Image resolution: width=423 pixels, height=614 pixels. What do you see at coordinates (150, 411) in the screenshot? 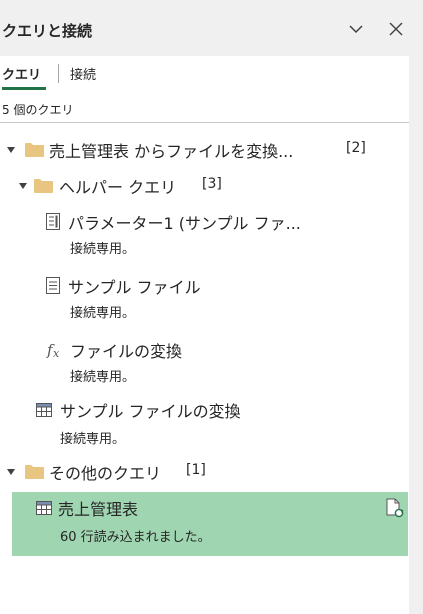
I see `query-label: サンプル ファイルの変換` at bounding box center [150, 411].